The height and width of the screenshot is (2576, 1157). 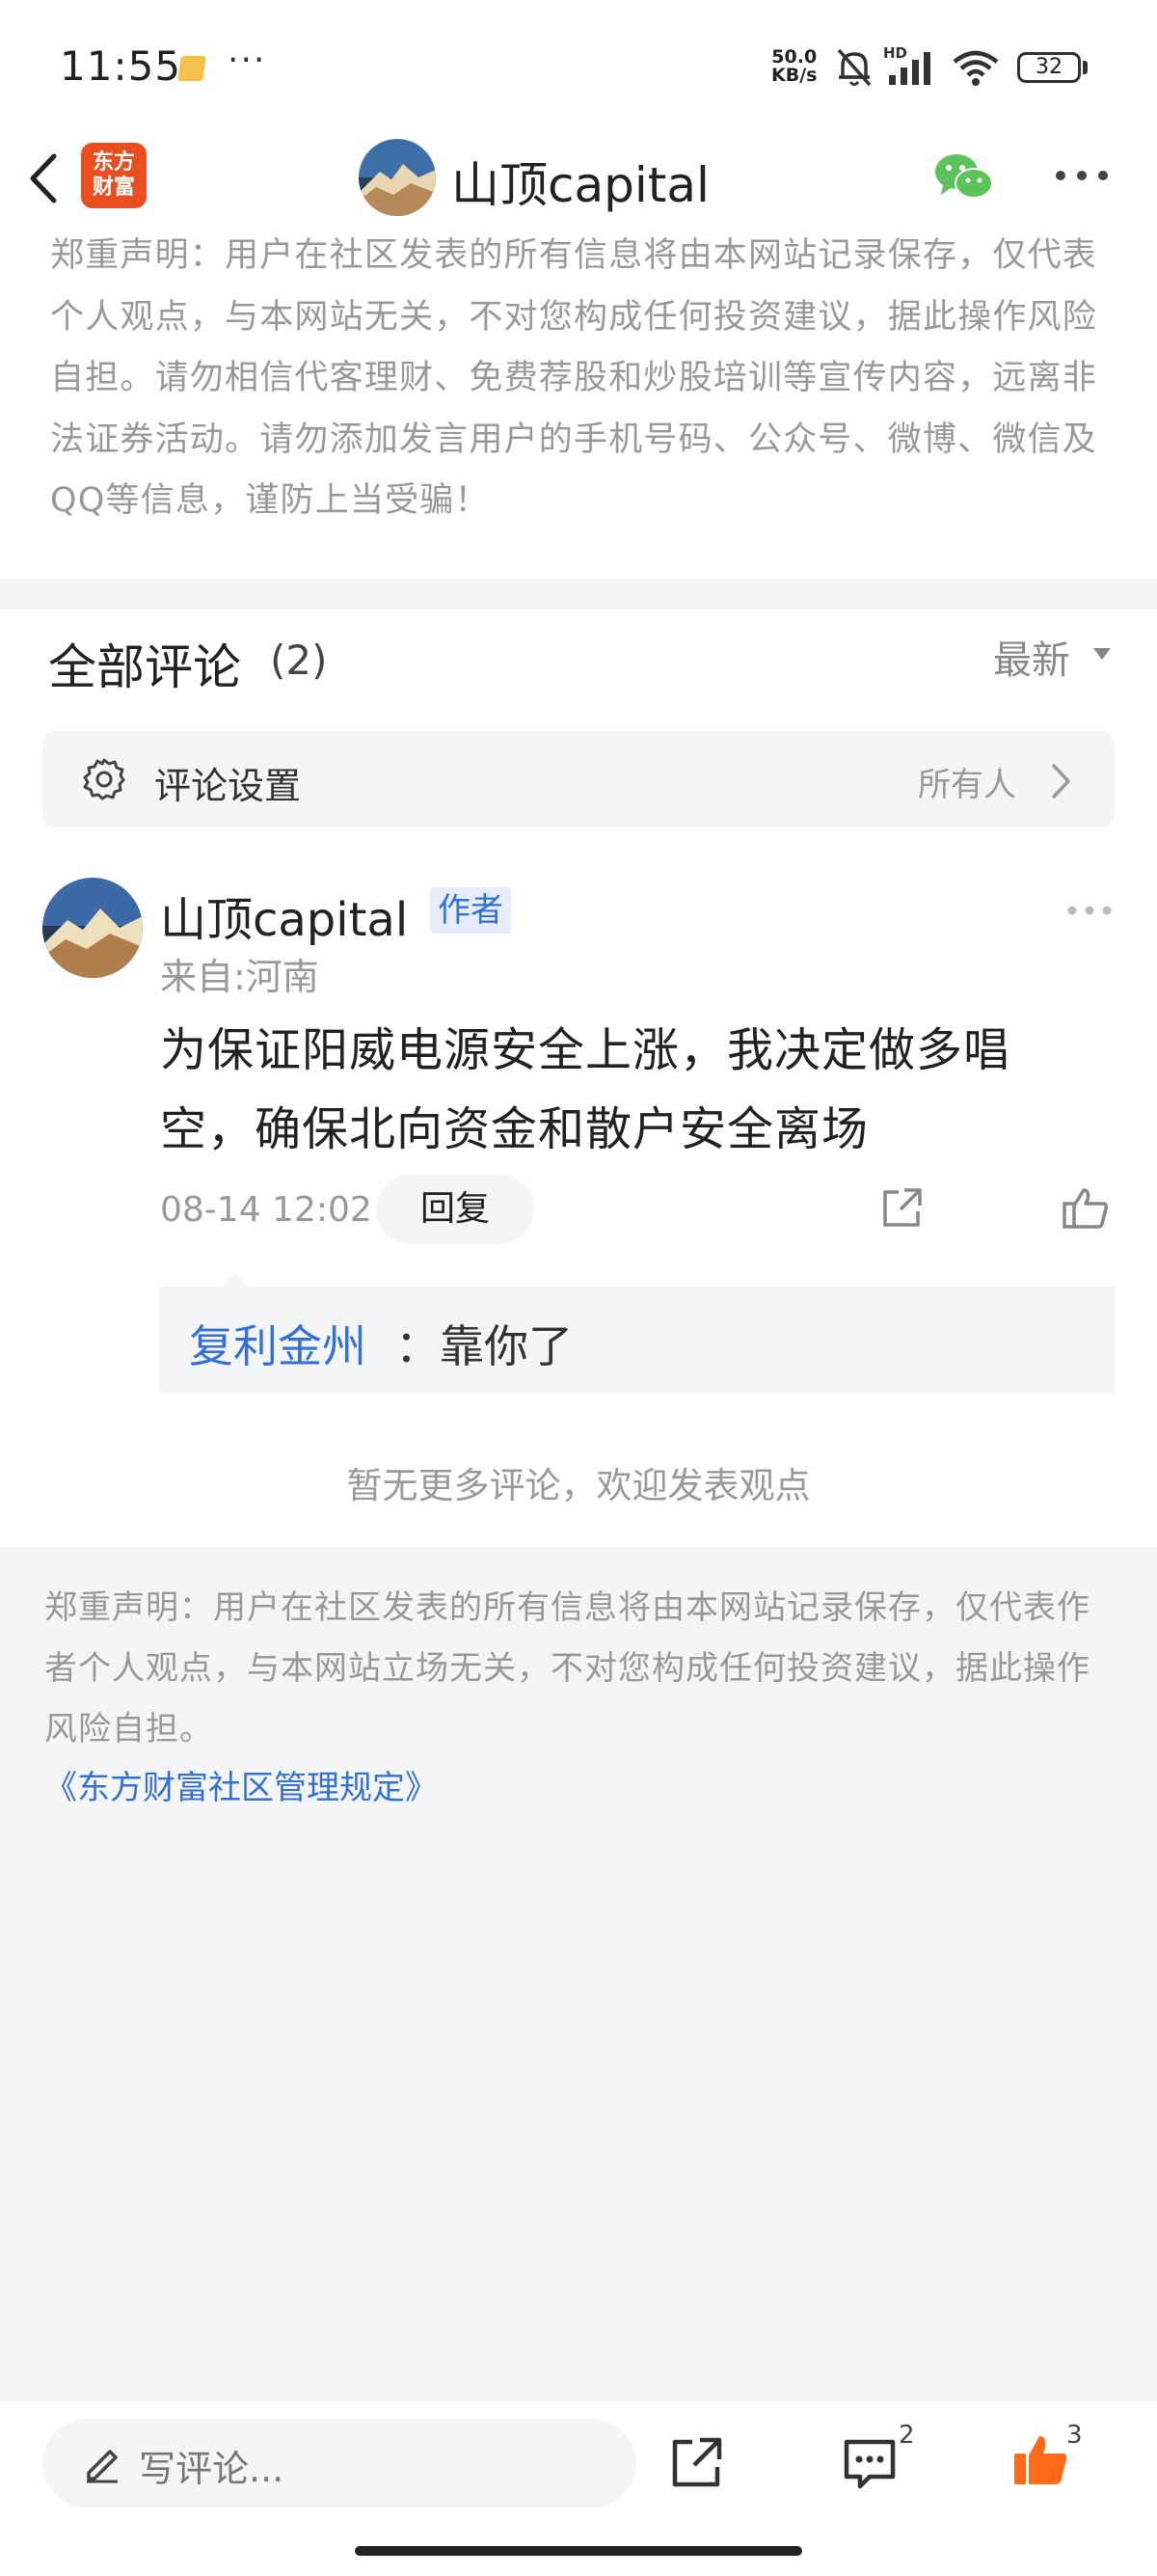 I want to click on status-time: 11:55, so click(x=121, y=66).